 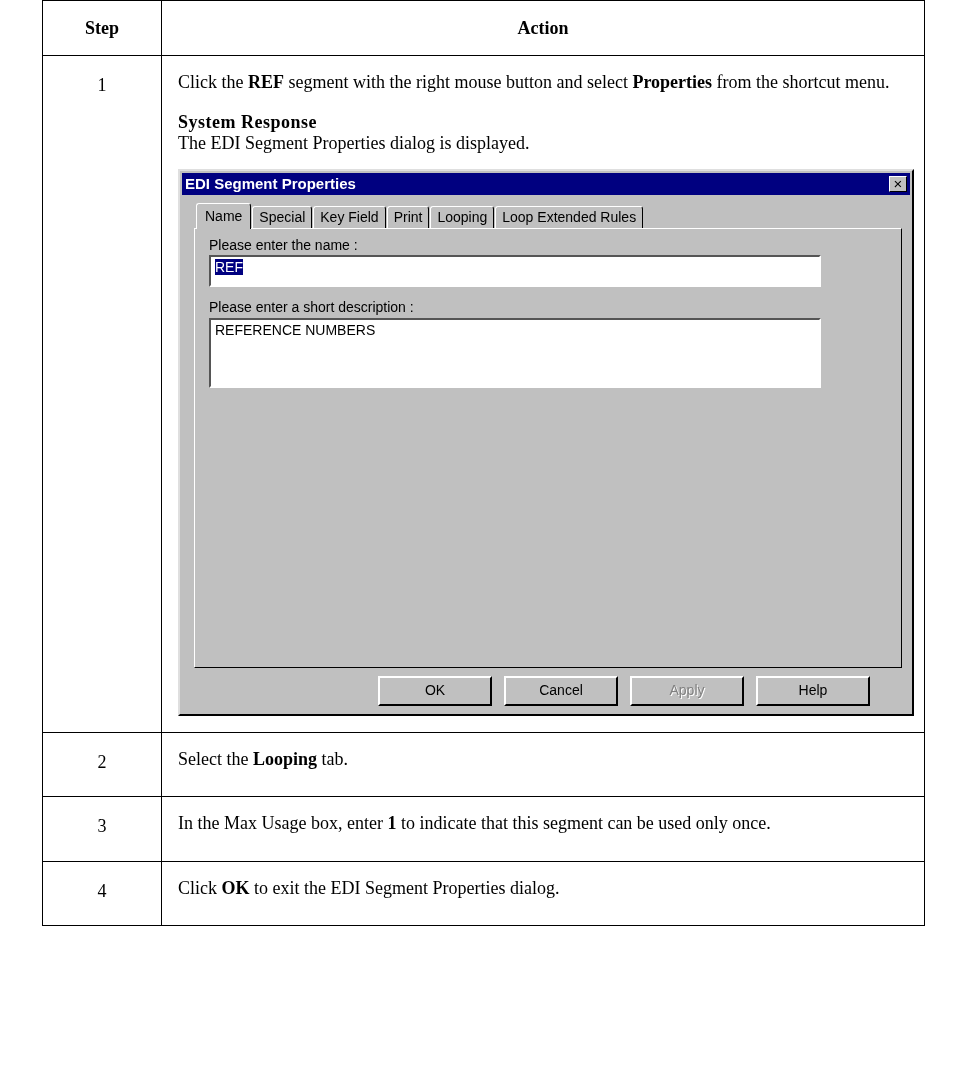 What do you see at coordinates (349, 216) in the screenshot?
I see `tab: Key Field` at bounding box center [349, 216].